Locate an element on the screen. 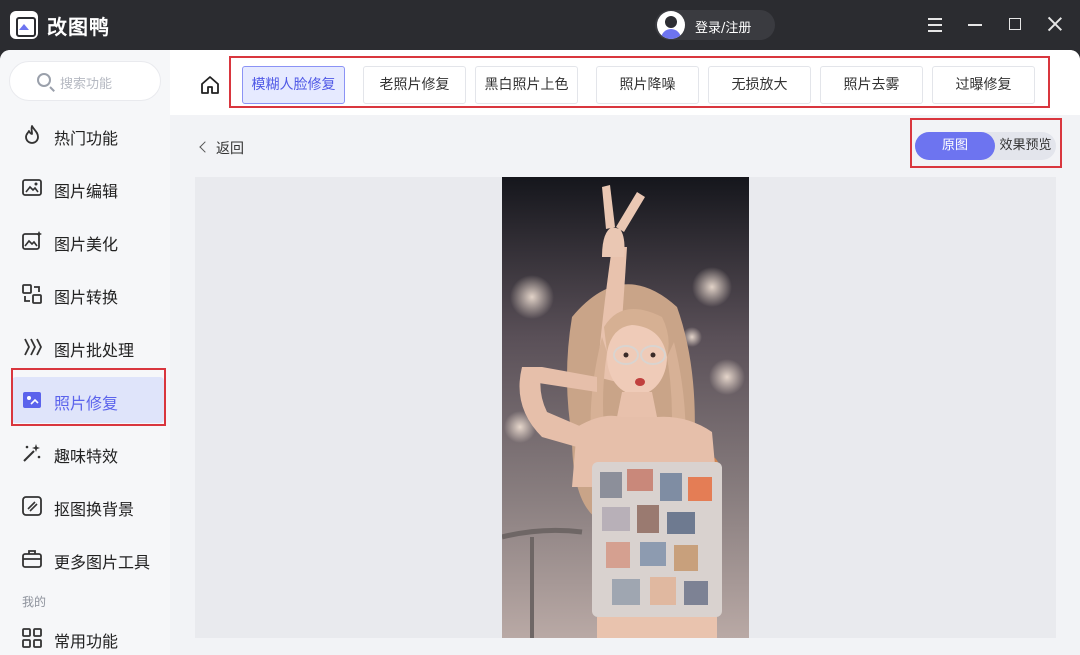  avatar-icon is located at coordinates (671, 25).